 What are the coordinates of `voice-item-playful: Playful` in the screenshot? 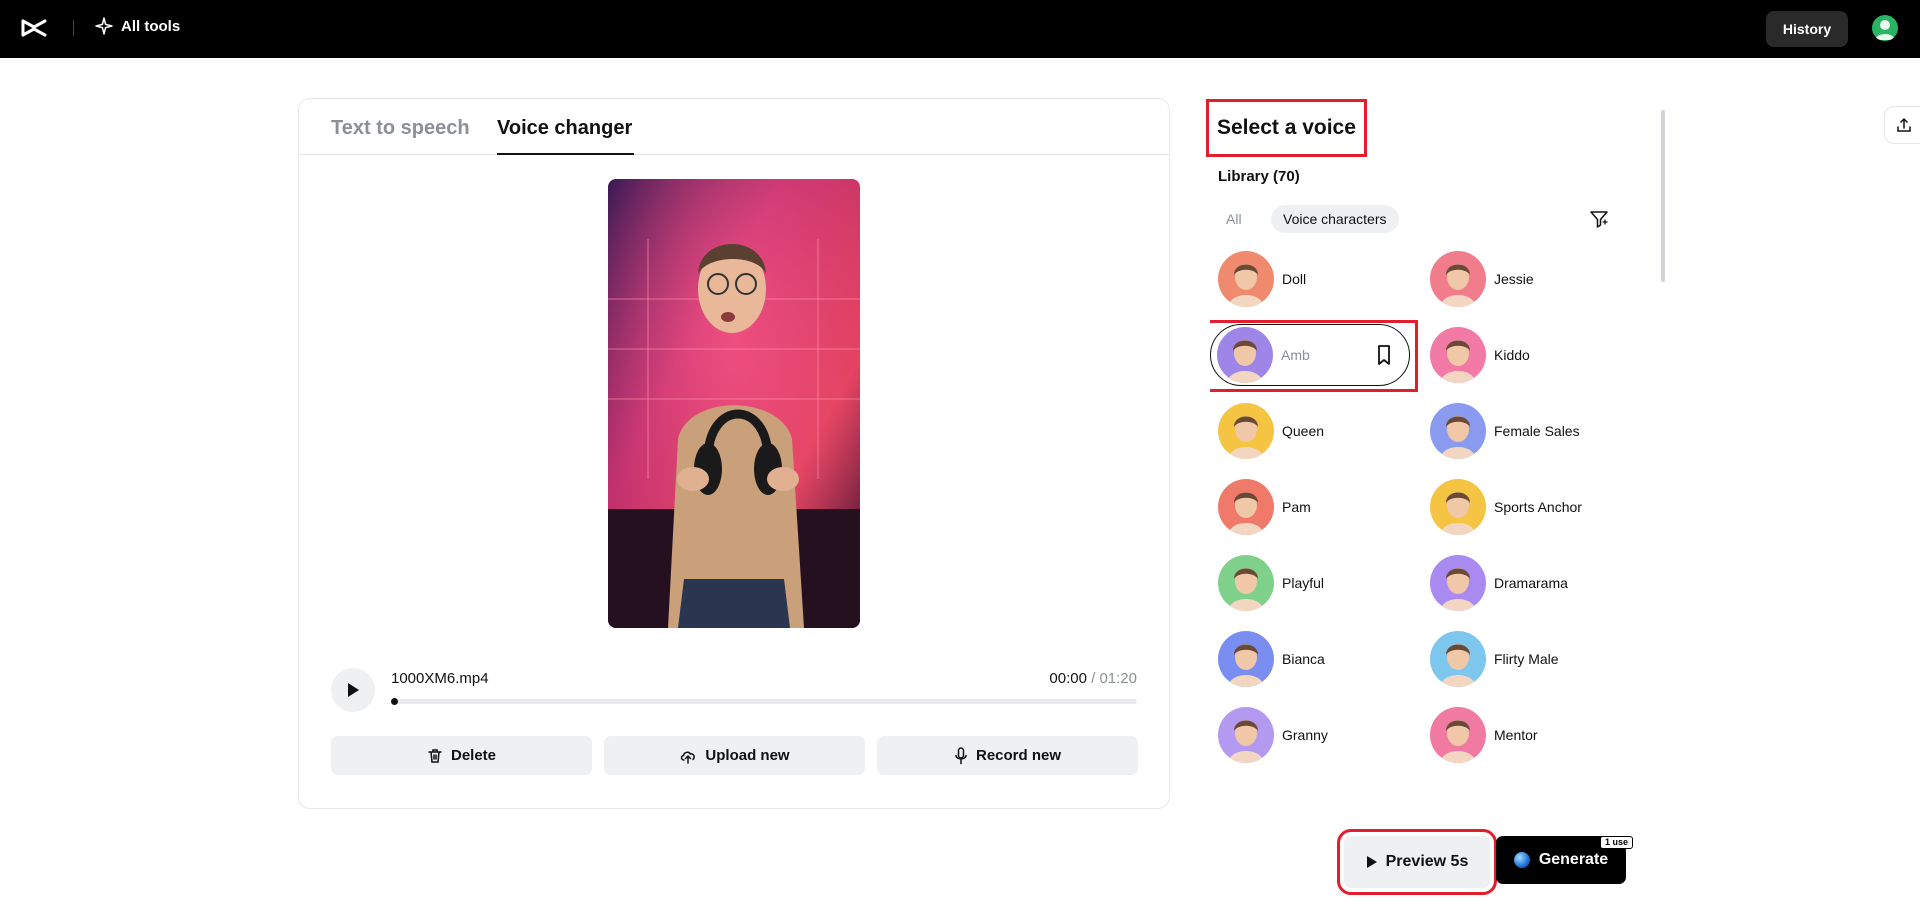 It's located at (1310, 583).